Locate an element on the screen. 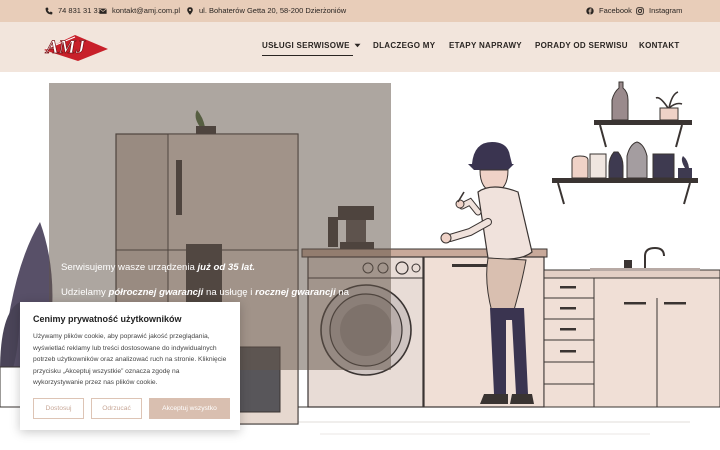 The height and width of the screenshot is (450, 720). nav-item-label: ETAPY NAPRAWY is located at coordinates (485, 45).